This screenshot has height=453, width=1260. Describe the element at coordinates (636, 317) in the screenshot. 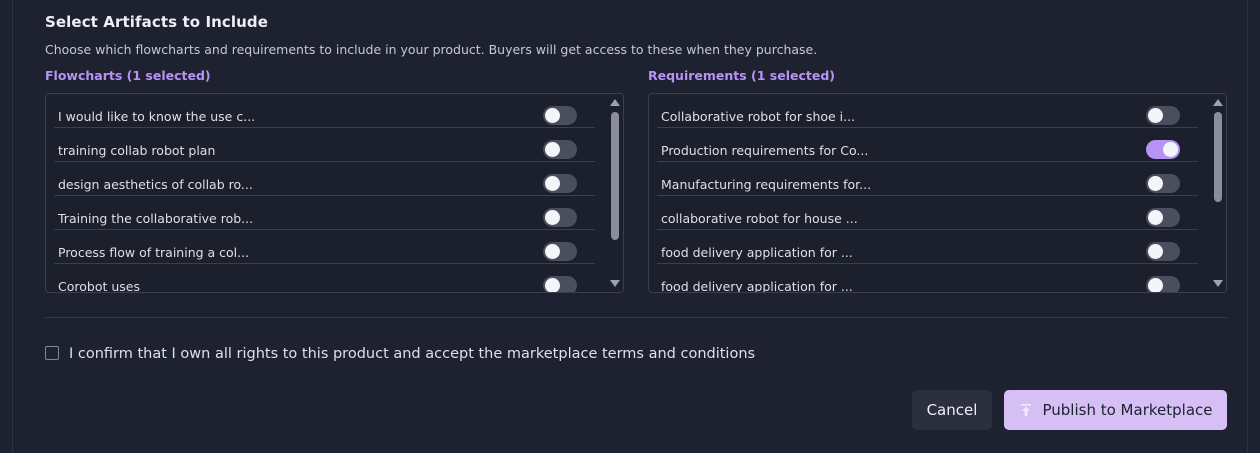

I see `section-divider` at that location.